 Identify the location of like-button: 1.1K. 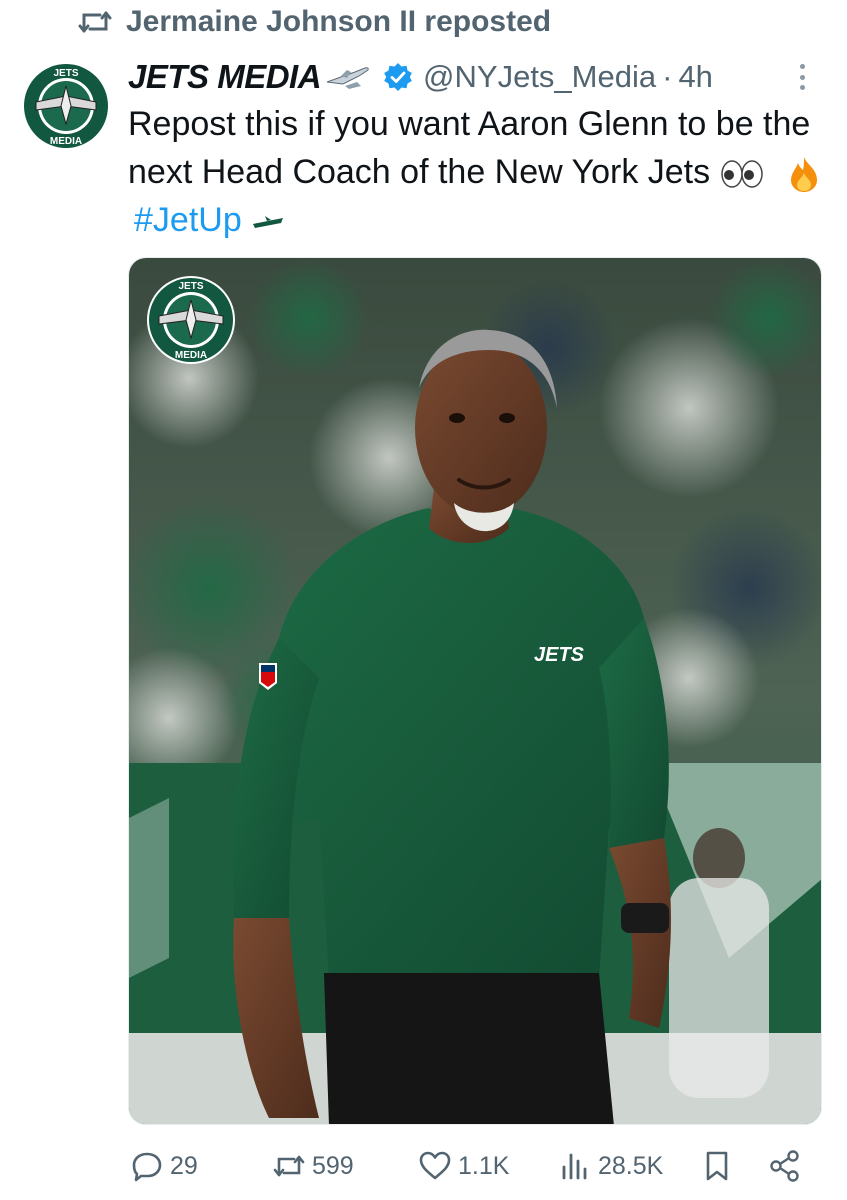
(463, 1166).